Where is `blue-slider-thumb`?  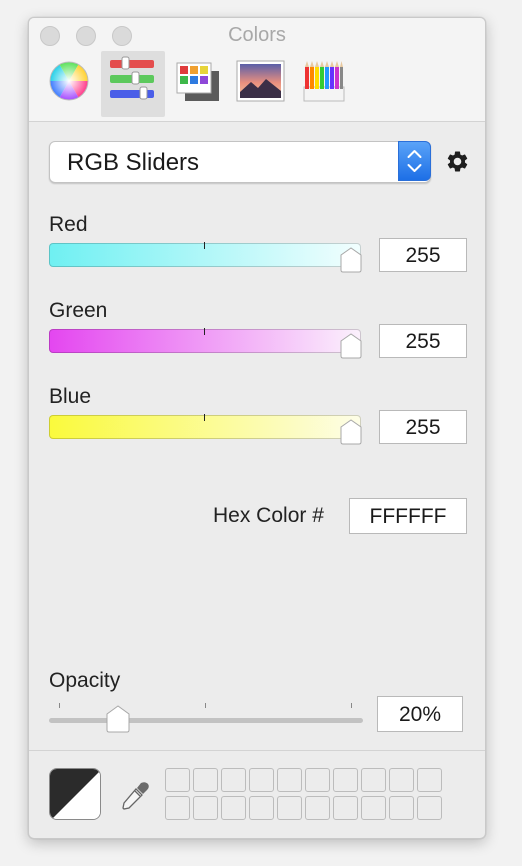
blue-slider-thumb is located at coordinates (351, 432).